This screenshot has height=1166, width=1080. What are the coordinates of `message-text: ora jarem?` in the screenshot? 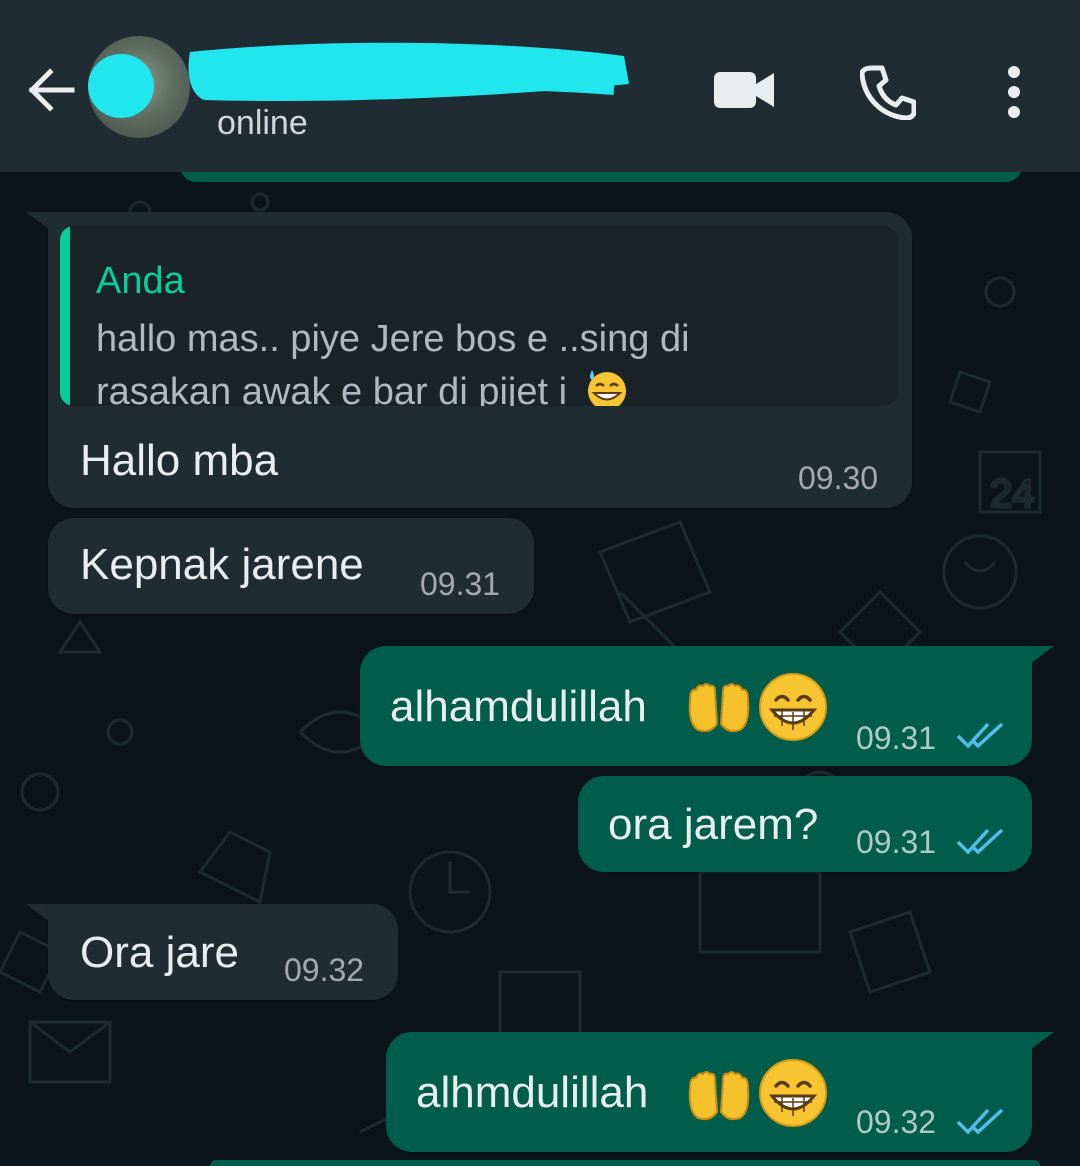 It's located at (713, 824).